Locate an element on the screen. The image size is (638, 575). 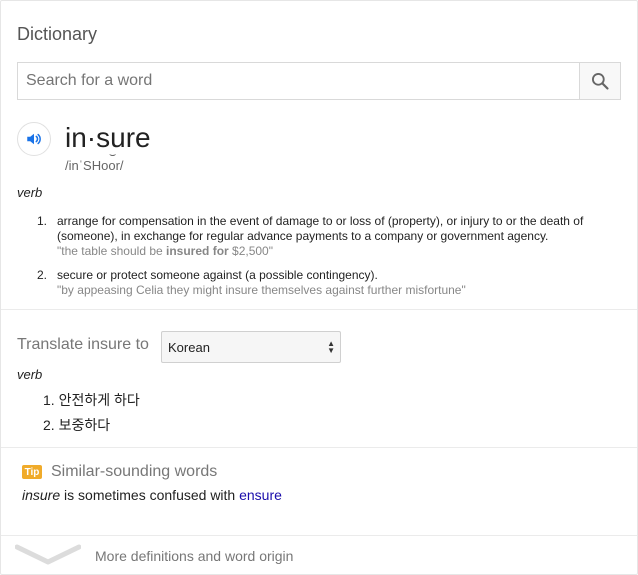
tip-middle: is sometimes confused with is located at coordinates (150, 495).